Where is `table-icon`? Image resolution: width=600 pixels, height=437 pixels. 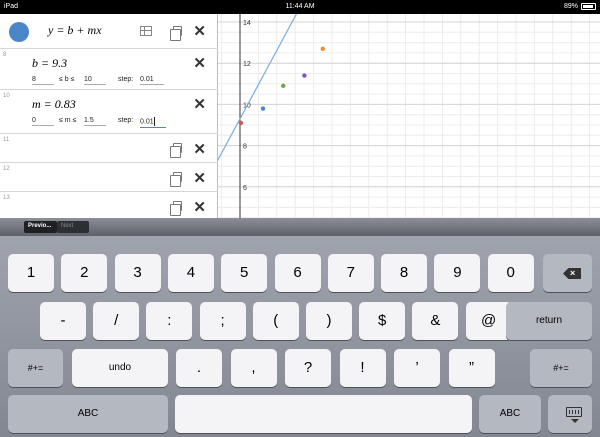
table-icon is located at coordinates (146, 31).